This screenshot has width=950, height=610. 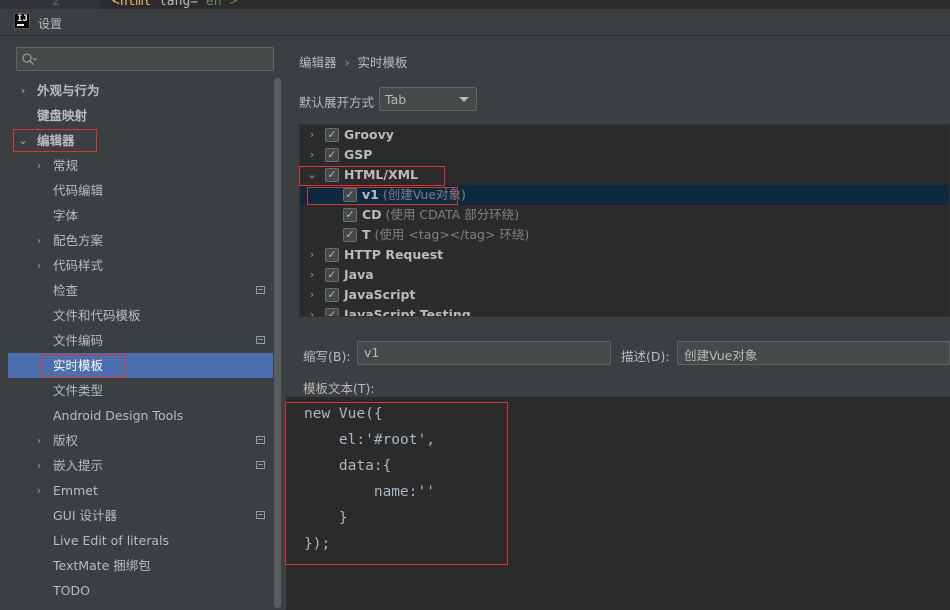 I want to click on sidebar-item-3: › 常规, so click(x=145, y=165).